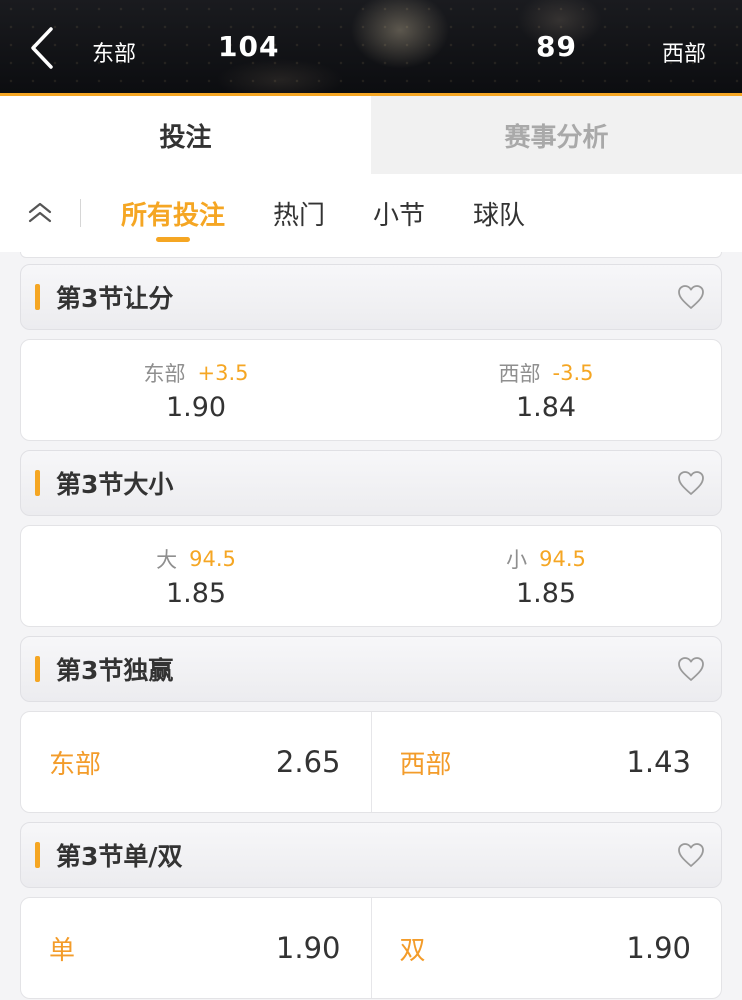 Image resolution: width=742 pixels, height=1000 pixels. What do you see at coordinates (371, 669) in the screenshot?
I see `market-header-q3-moneyline: 第3节独赢` at bounding box center [371, 669].